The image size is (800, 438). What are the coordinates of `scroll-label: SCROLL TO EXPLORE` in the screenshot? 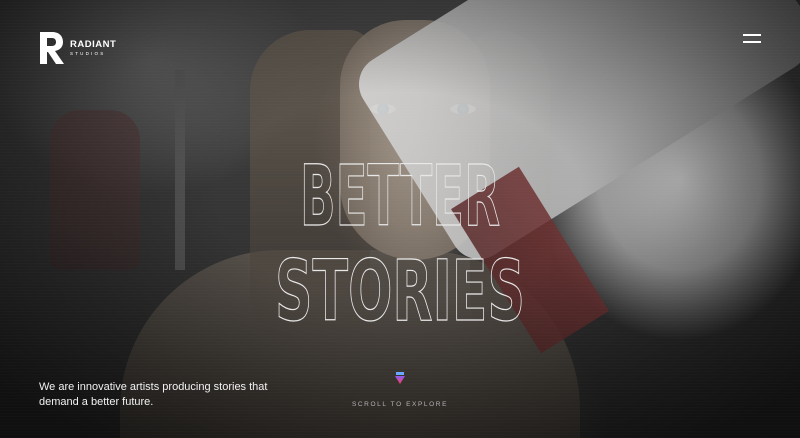 It's located at (400, 404).